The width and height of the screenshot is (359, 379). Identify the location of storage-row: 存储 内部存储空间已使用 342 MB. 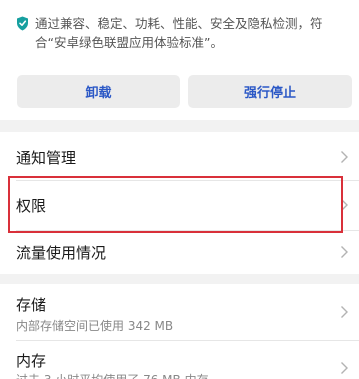
(179, 312).